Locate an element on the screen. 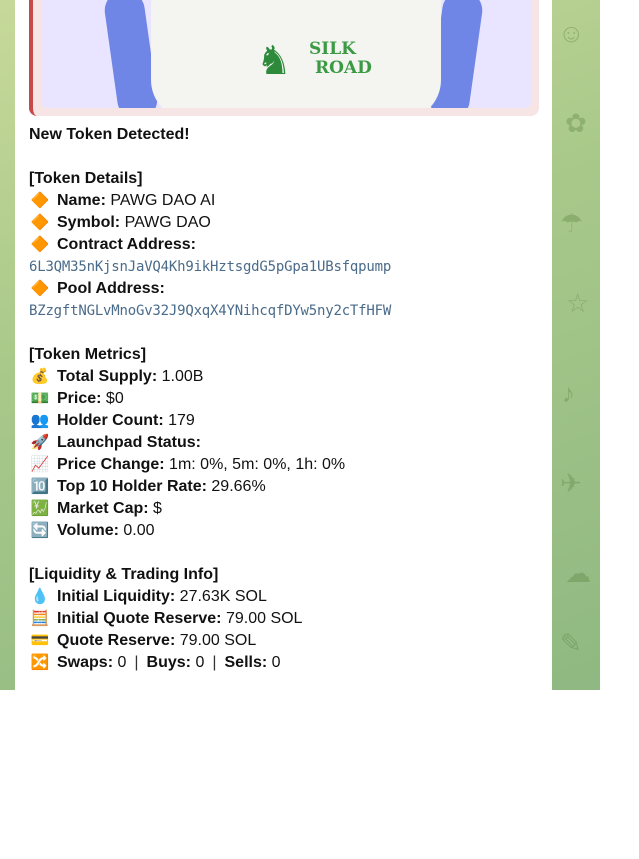 The height and width of the screenshot is (859, 639). shuffle-icon: 🔀 is located at coordinates (40, 662).